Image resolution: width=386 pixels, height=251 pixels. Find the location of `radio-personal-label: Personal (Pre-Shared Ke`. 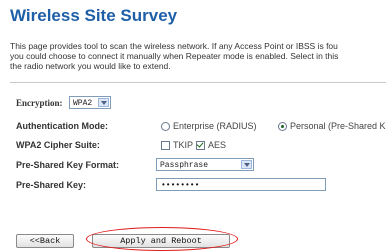

radio-personal-label: Personal (Pre-Shared Ke is located at coordinates (338, 126).